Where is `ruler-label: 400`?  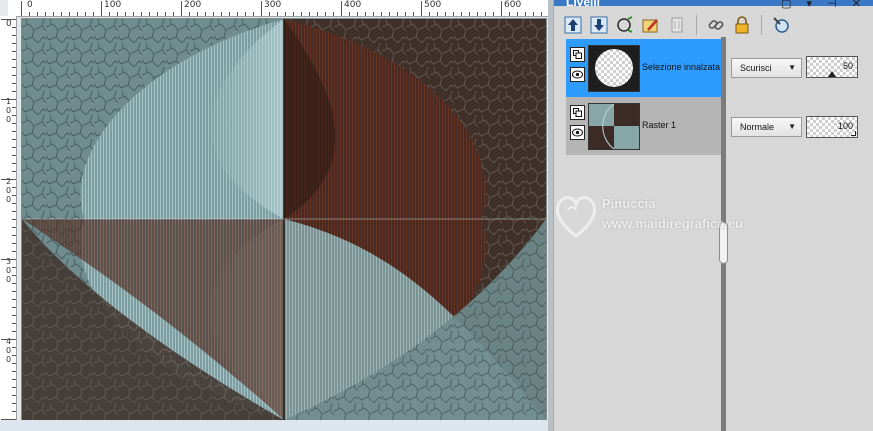 ruler-label: 400 is located at coordinates (353, 5).